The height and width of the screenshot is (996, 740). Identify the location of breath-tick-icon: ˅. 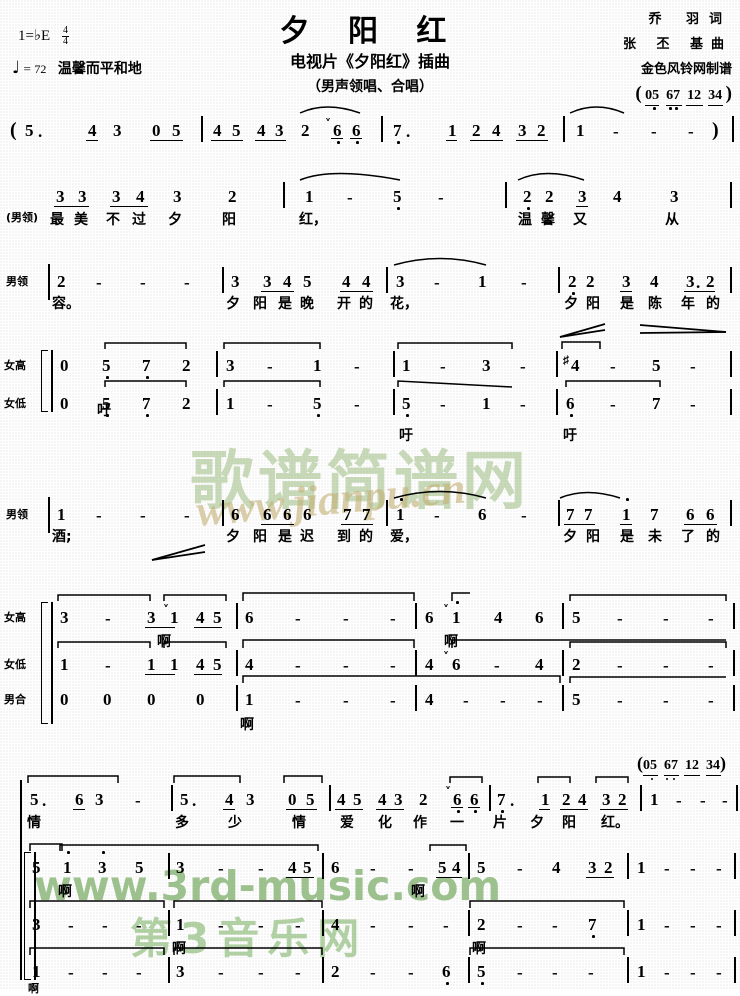
(448, 792).